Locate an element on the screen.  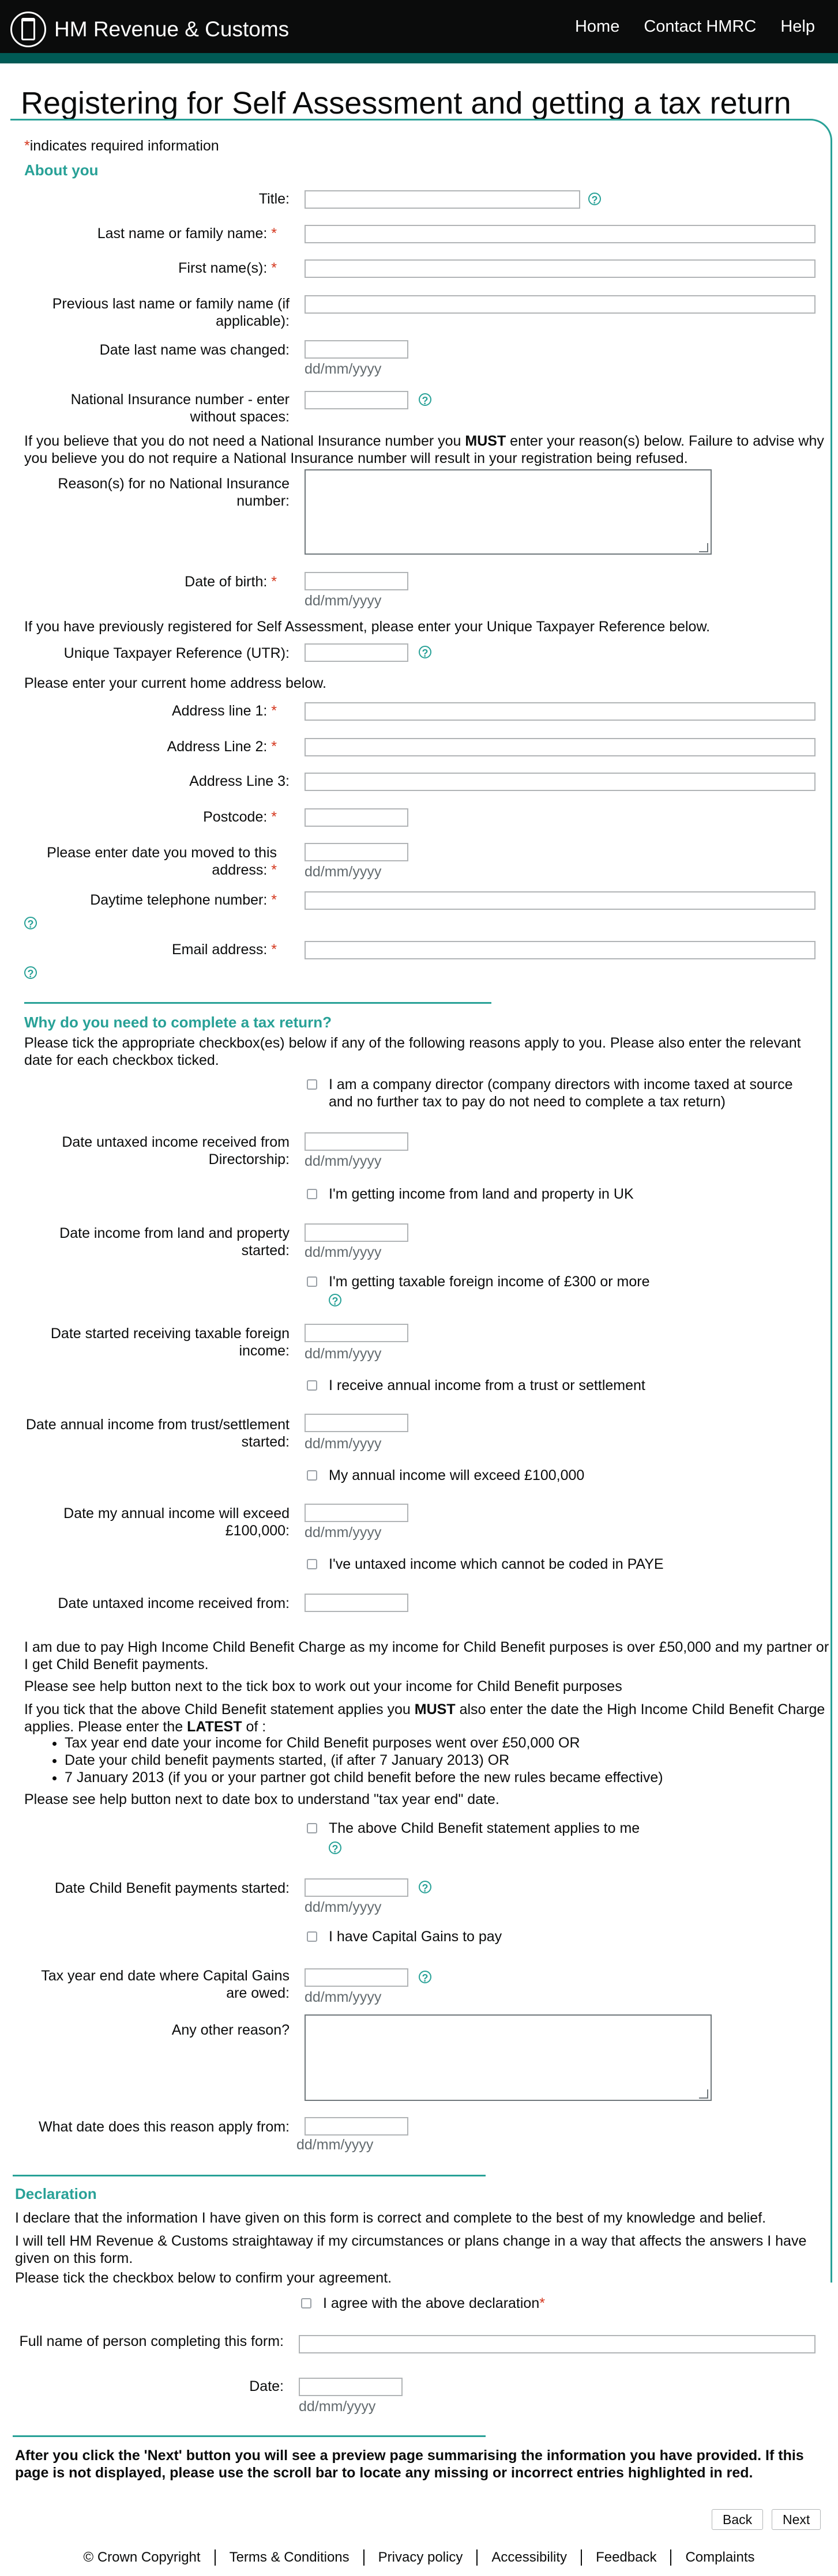
full-name-input is located at coordinates (557, 2344).